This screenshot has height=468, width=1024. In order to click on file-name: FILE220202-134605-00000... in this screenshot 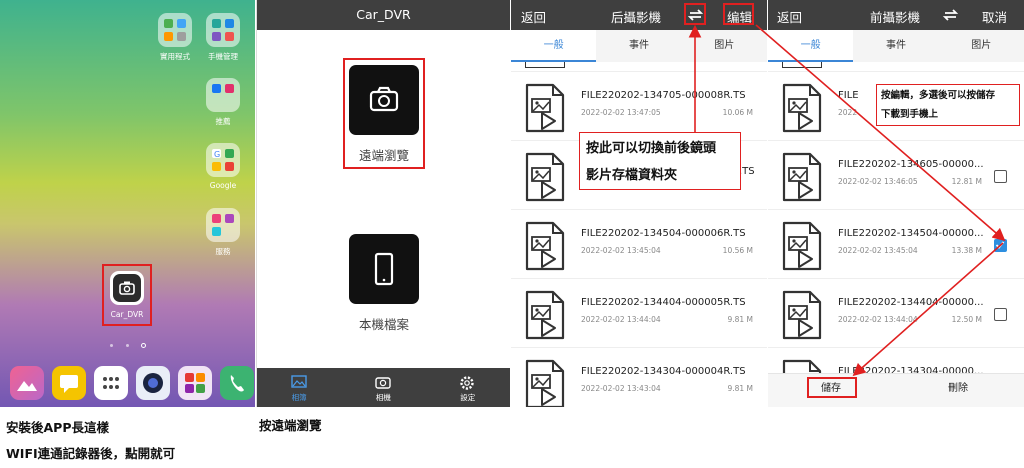, I will do `click(911, 164)`.